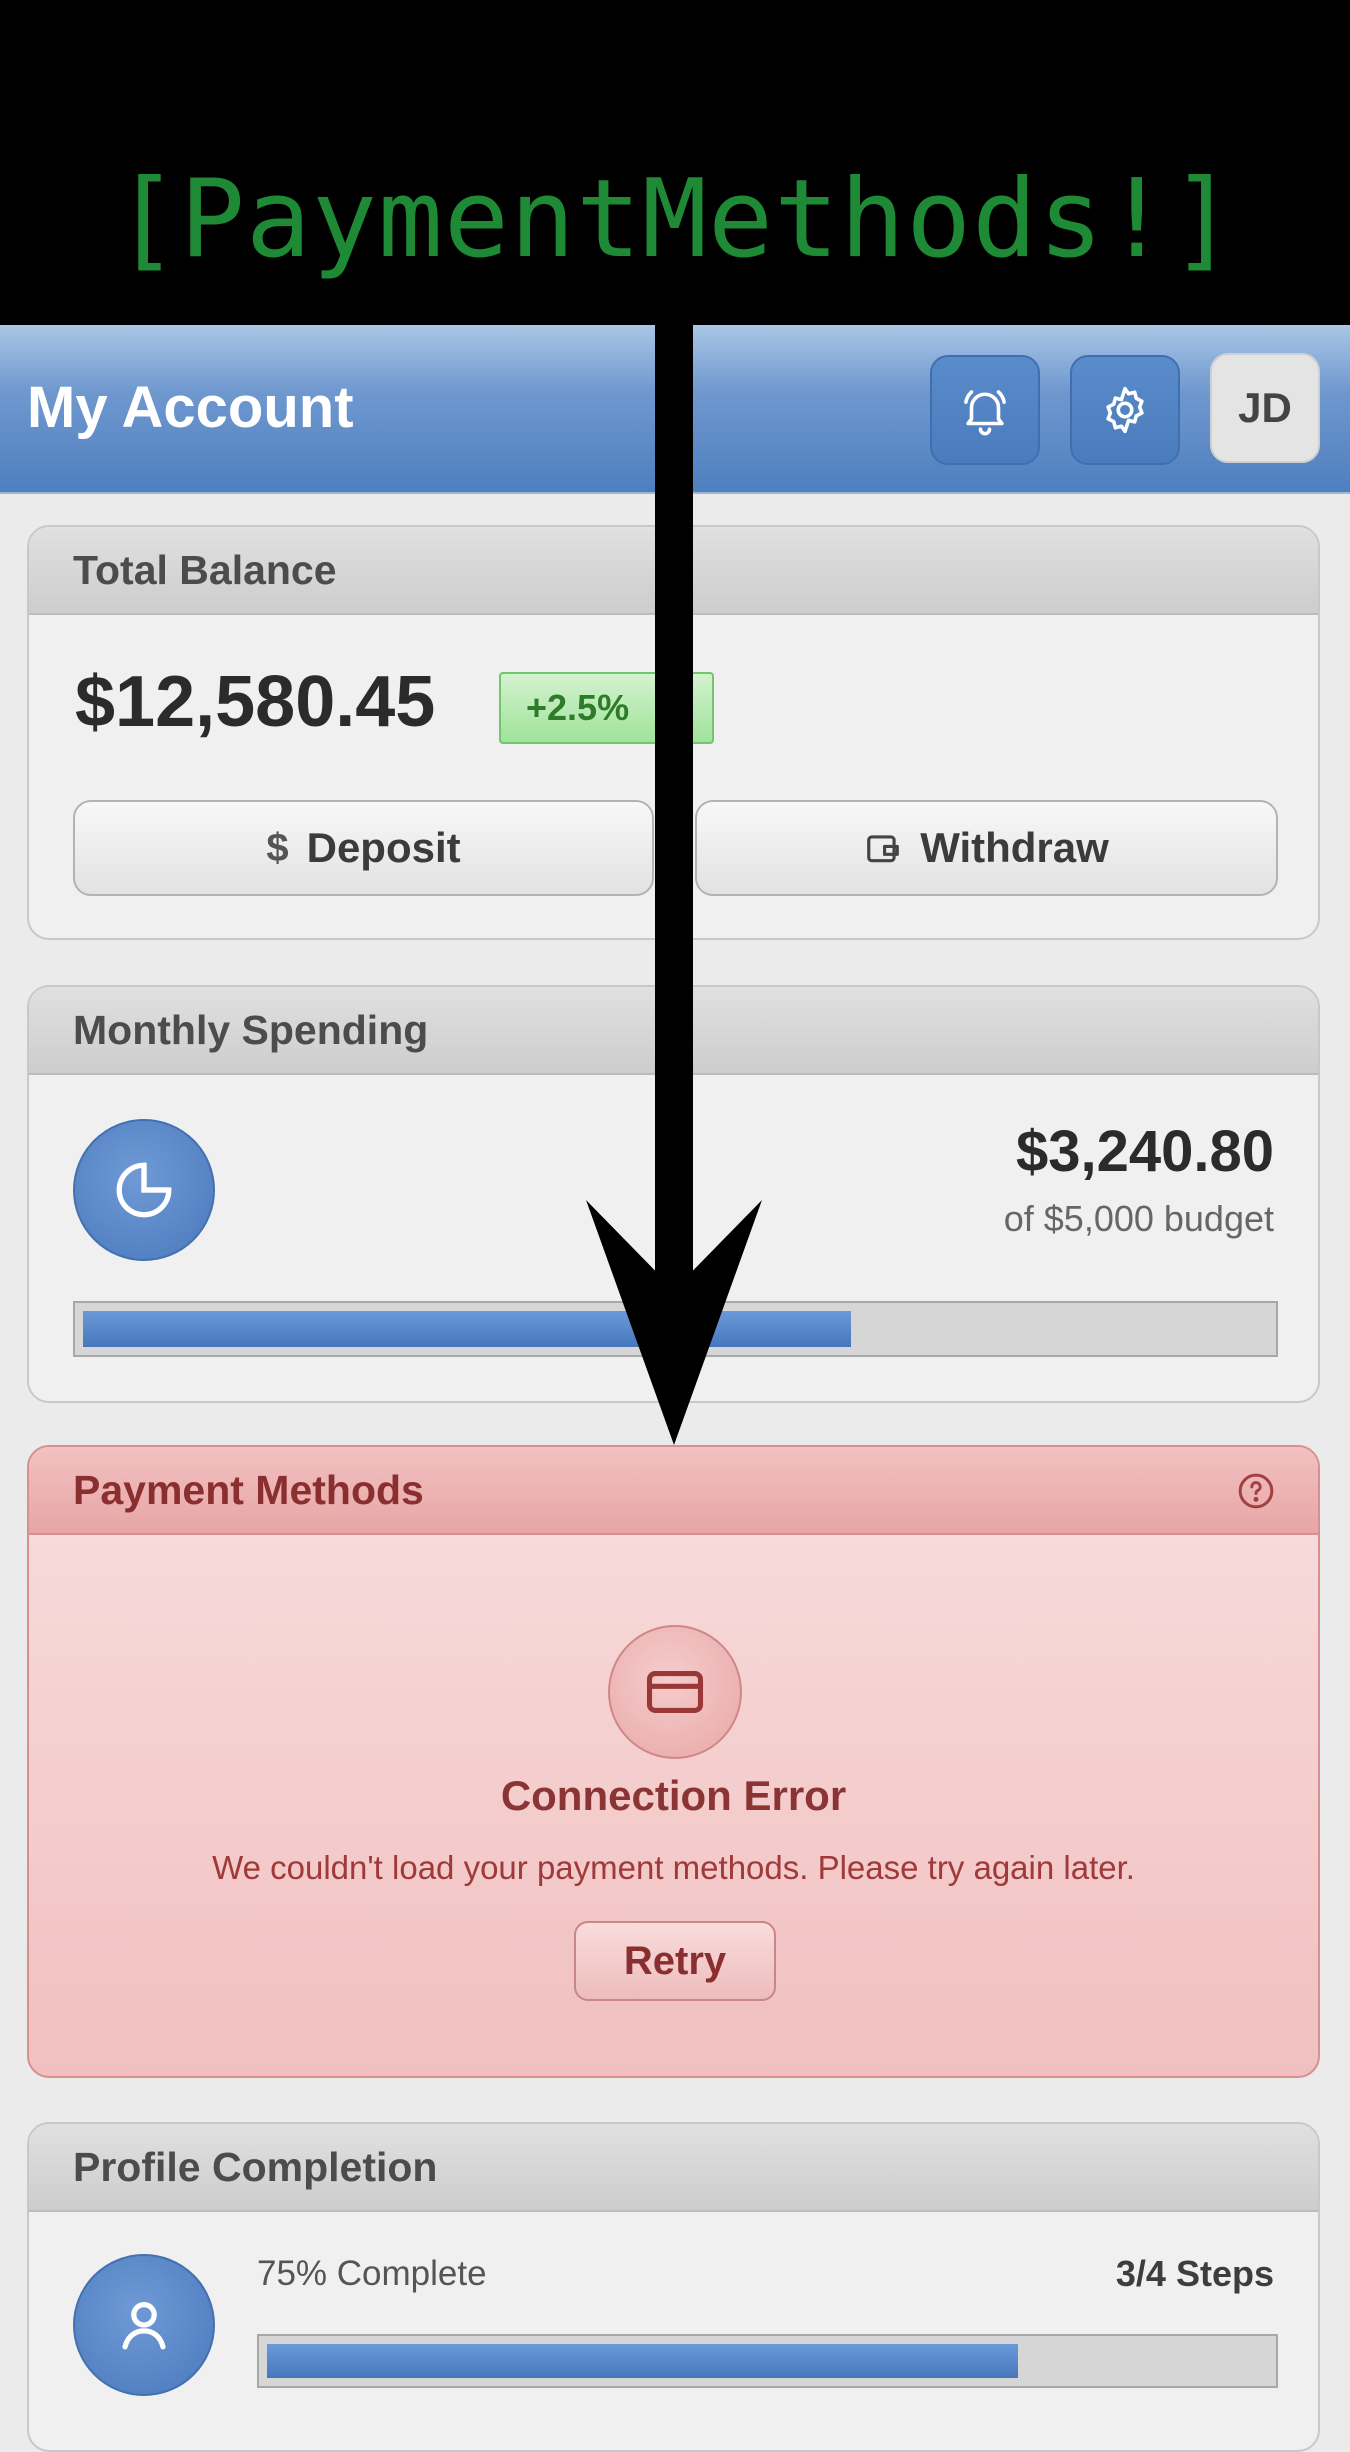 The image size is (1350, 2452). I want to click on profile-card-title: Profile Completion, so click(673, 2168).